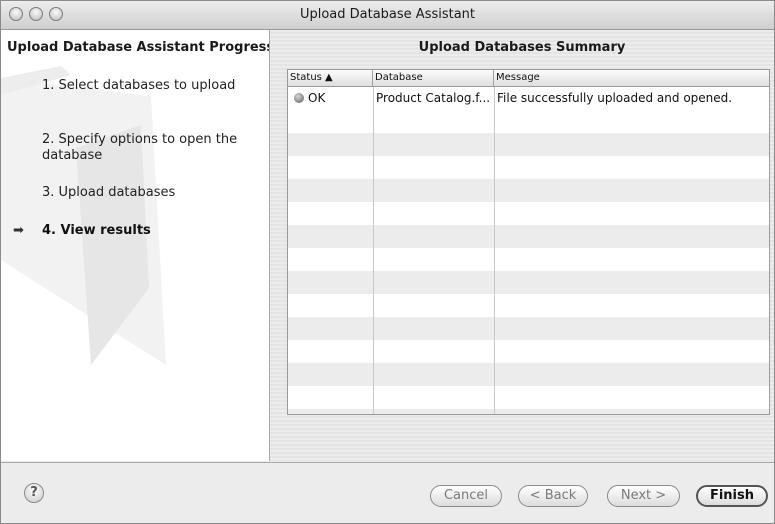 The image size is (775, 524). What do you see at coordinates (18, 230) in the screenshot?
I see `current-step-arrow-icon: ➡` at bounding box center [18, 230].